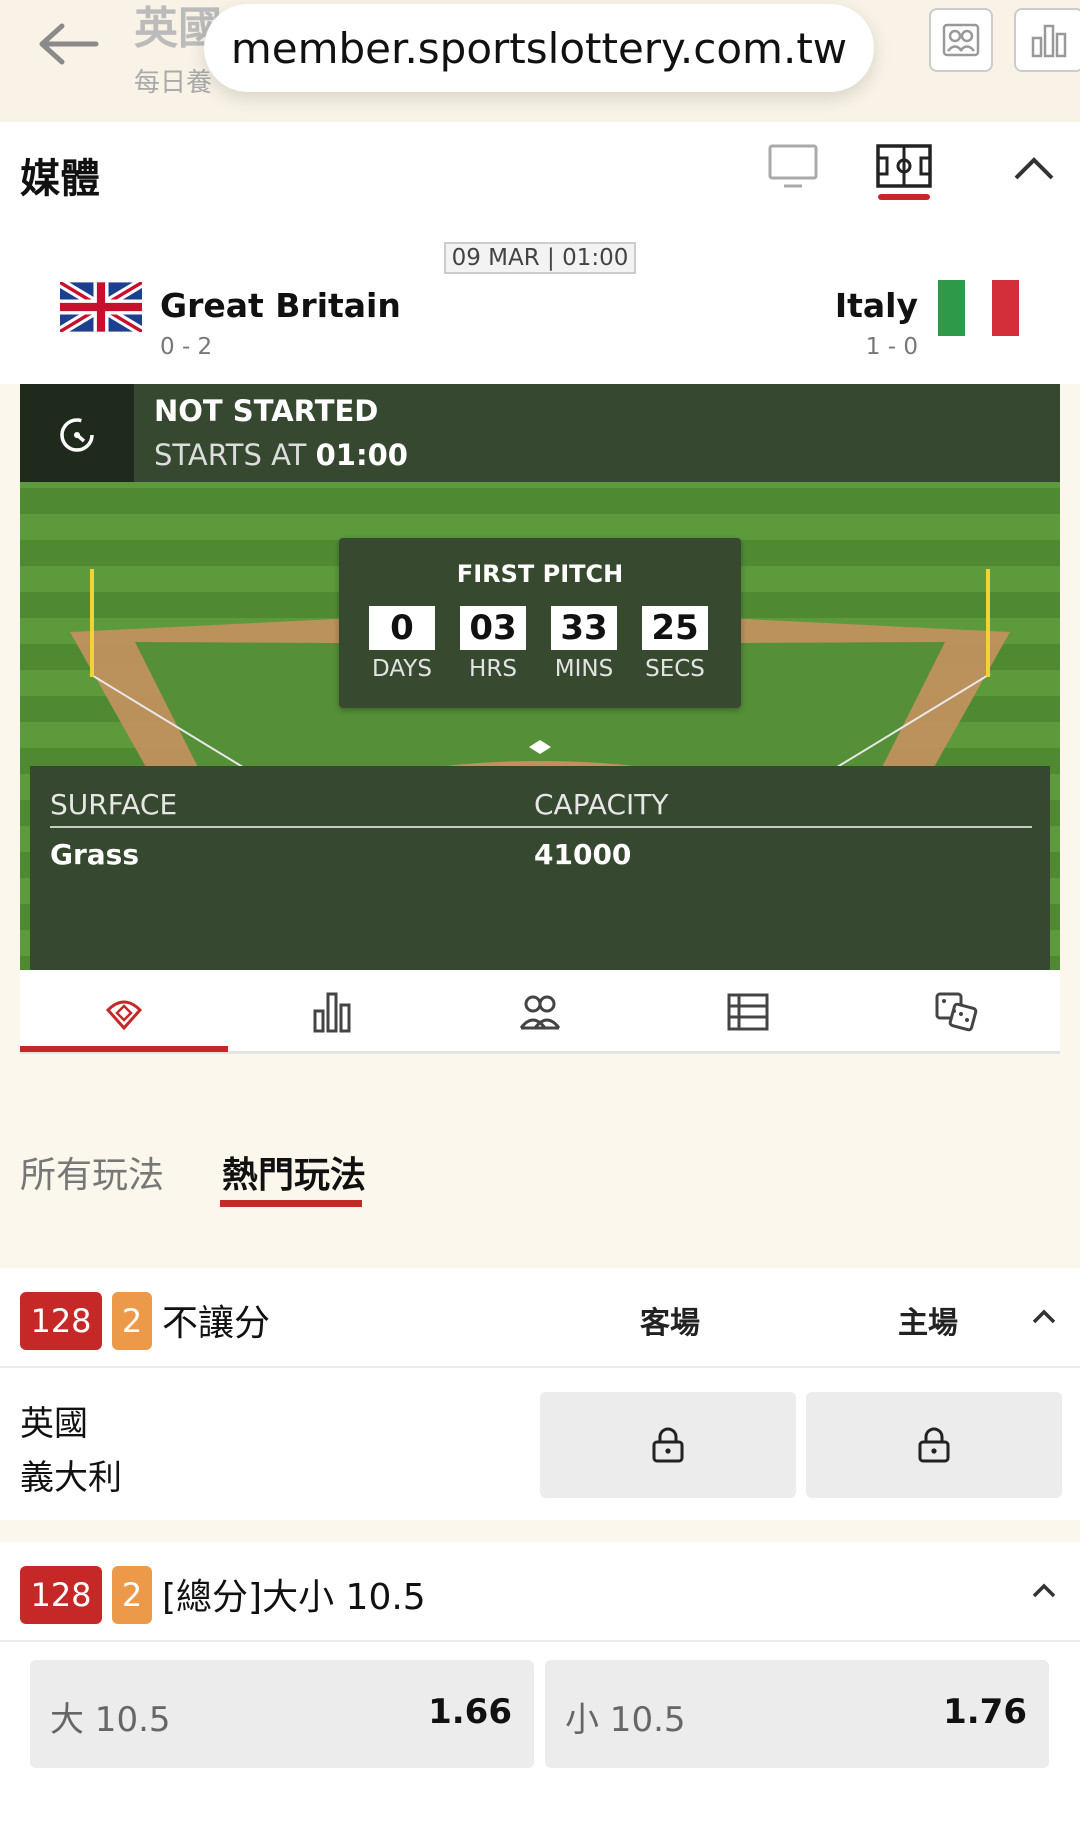 The height and width of the screenshot is (1836, 1080). What do you see at coordinates (216, 1323) in the screenshot?
I see `market-name: 不讓分` at bounding box center [216, 1323].